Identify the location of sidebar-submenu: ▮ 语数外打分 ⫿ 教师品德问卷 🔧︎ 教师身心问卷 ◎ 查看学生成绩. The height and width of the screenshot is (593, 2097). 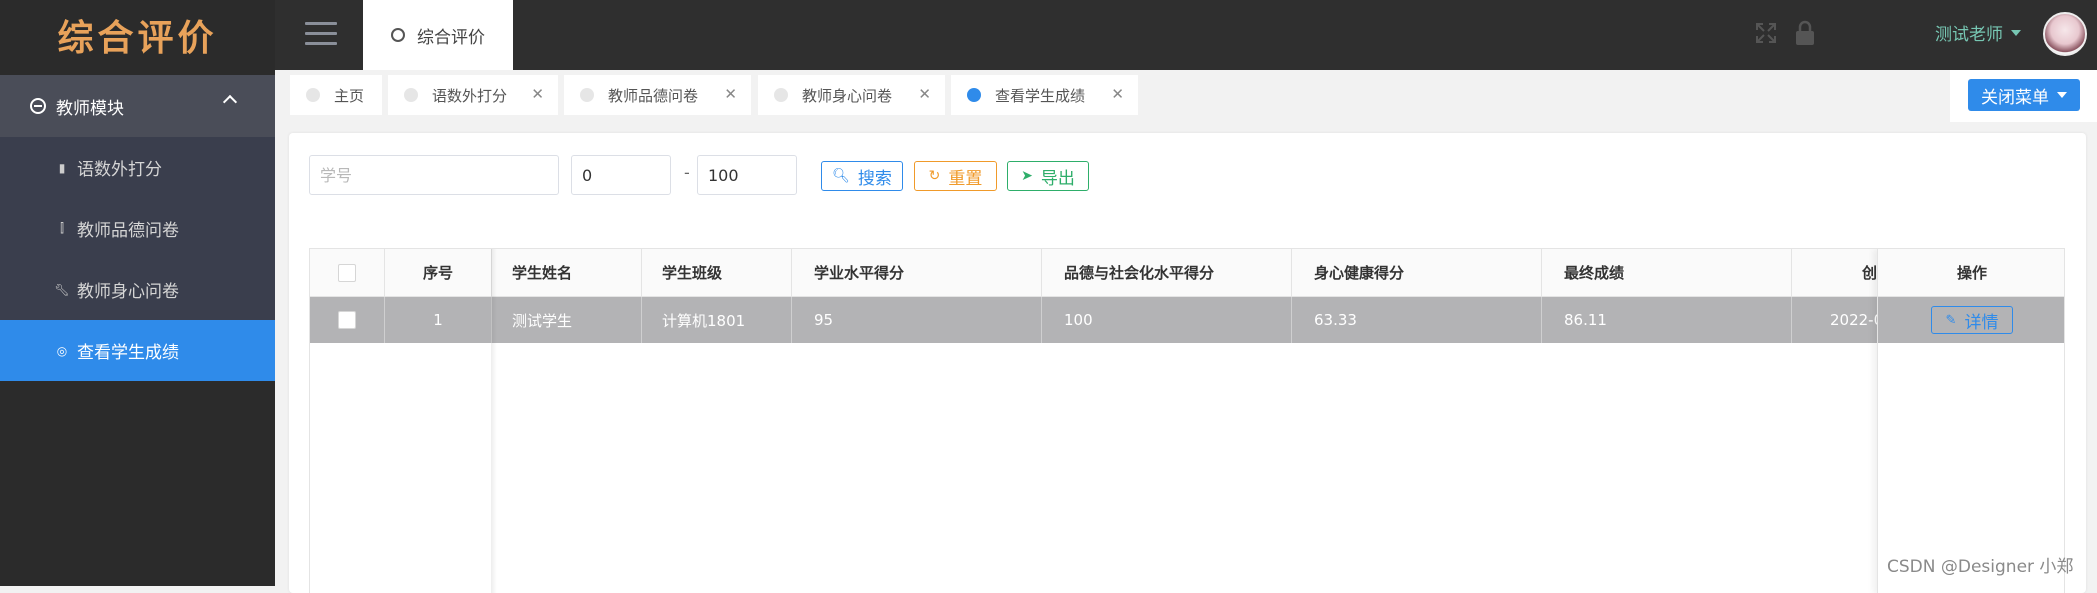
(137, 259).